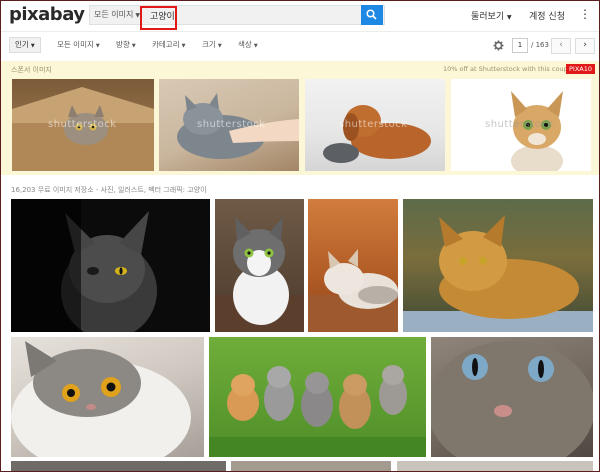 This screenshot has height=472, width=600. What do you see at coordinates (31, 70) in the screenshot?
I see `sponsored-label: 스폰서 이미지` at bounding box center [31, 70].